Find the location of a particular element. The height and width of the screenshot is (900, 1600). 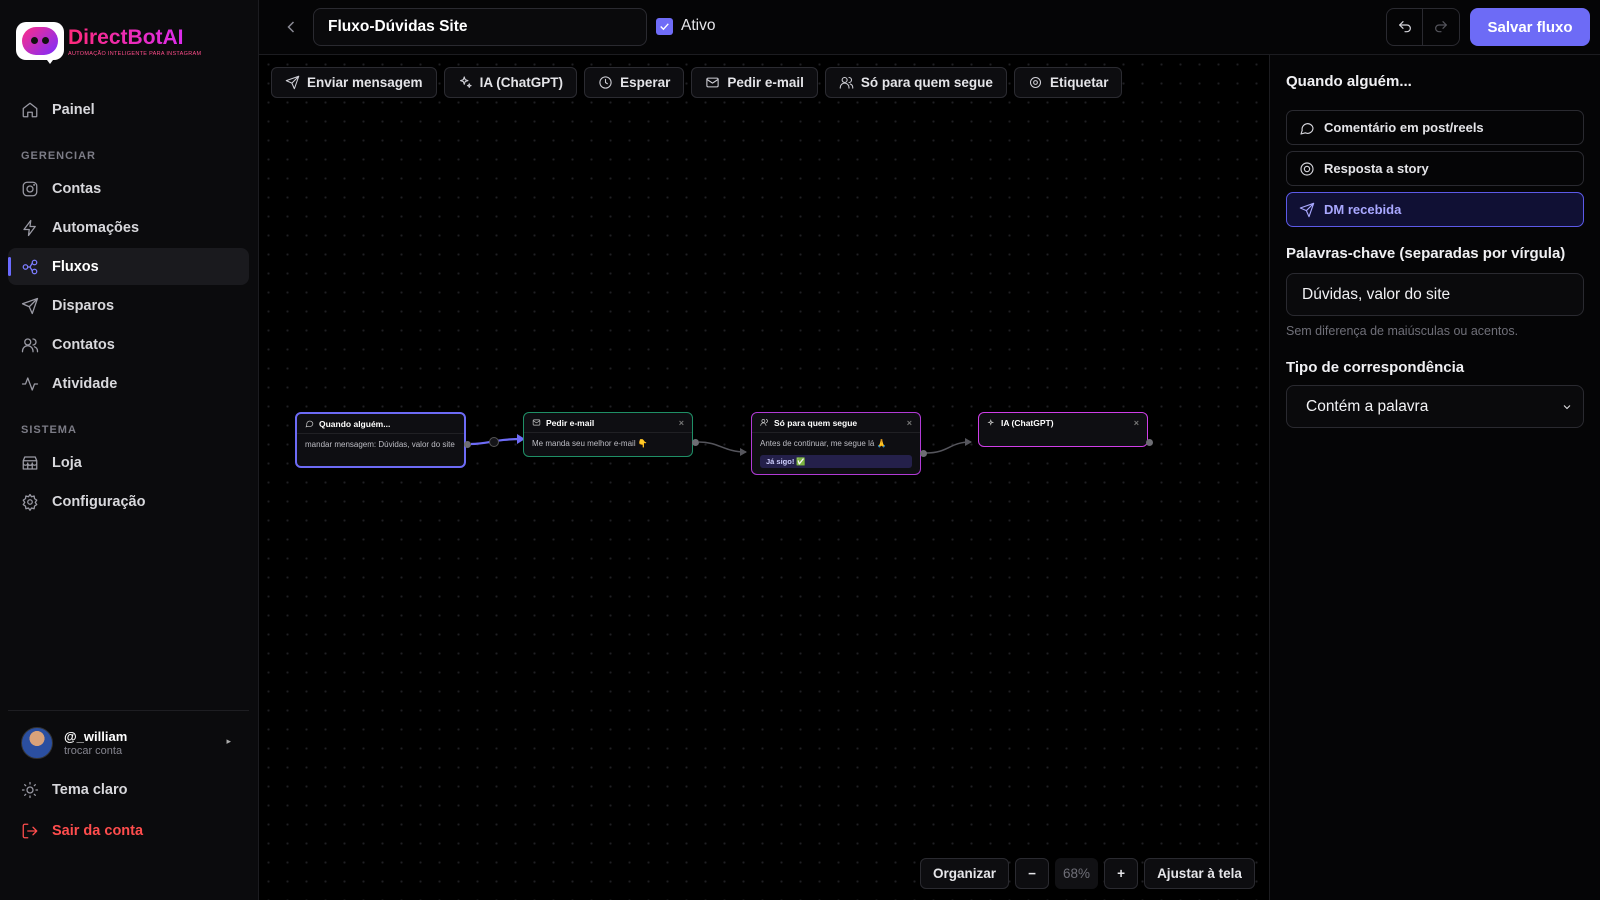

redo-icon is located at coordinates (1441, 27).